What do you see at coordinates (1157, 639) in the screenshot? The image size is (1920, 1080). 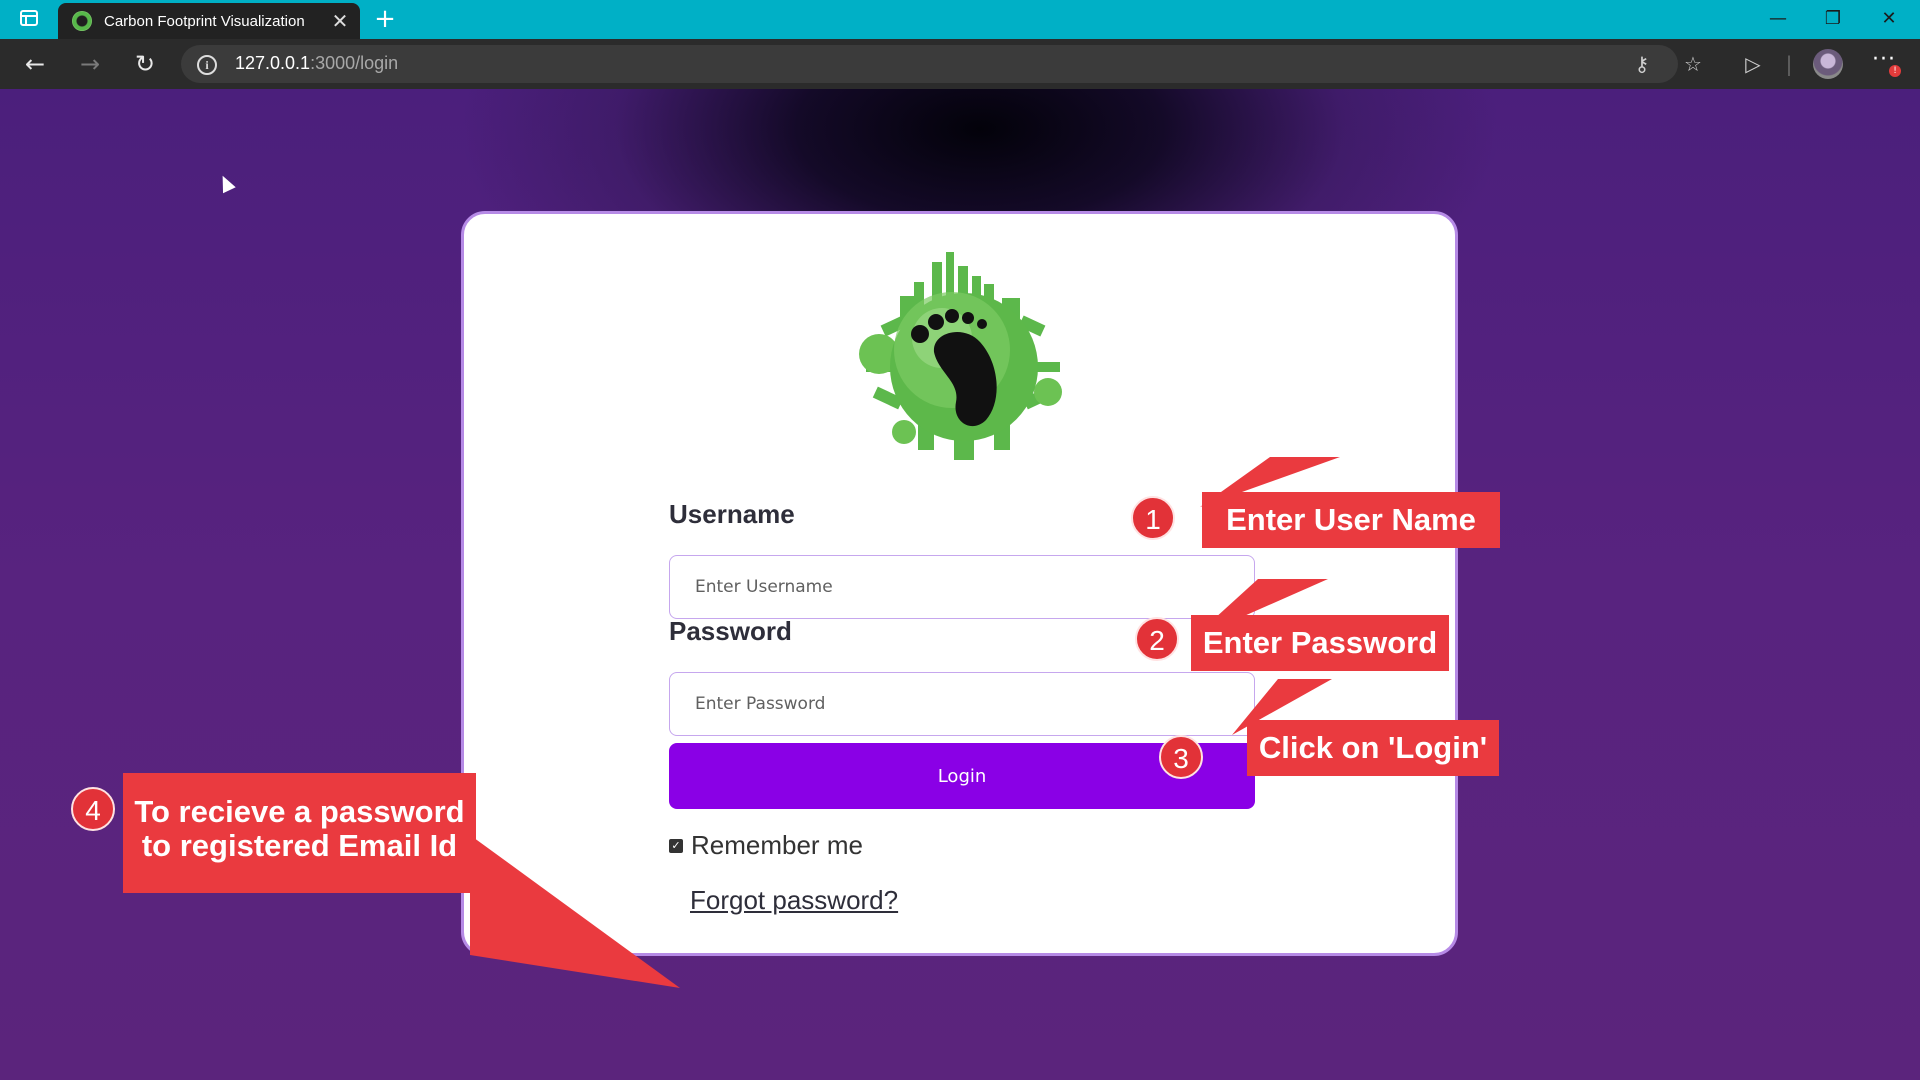 I see `step-2-number: 2` at bounding box center [1157, 639].